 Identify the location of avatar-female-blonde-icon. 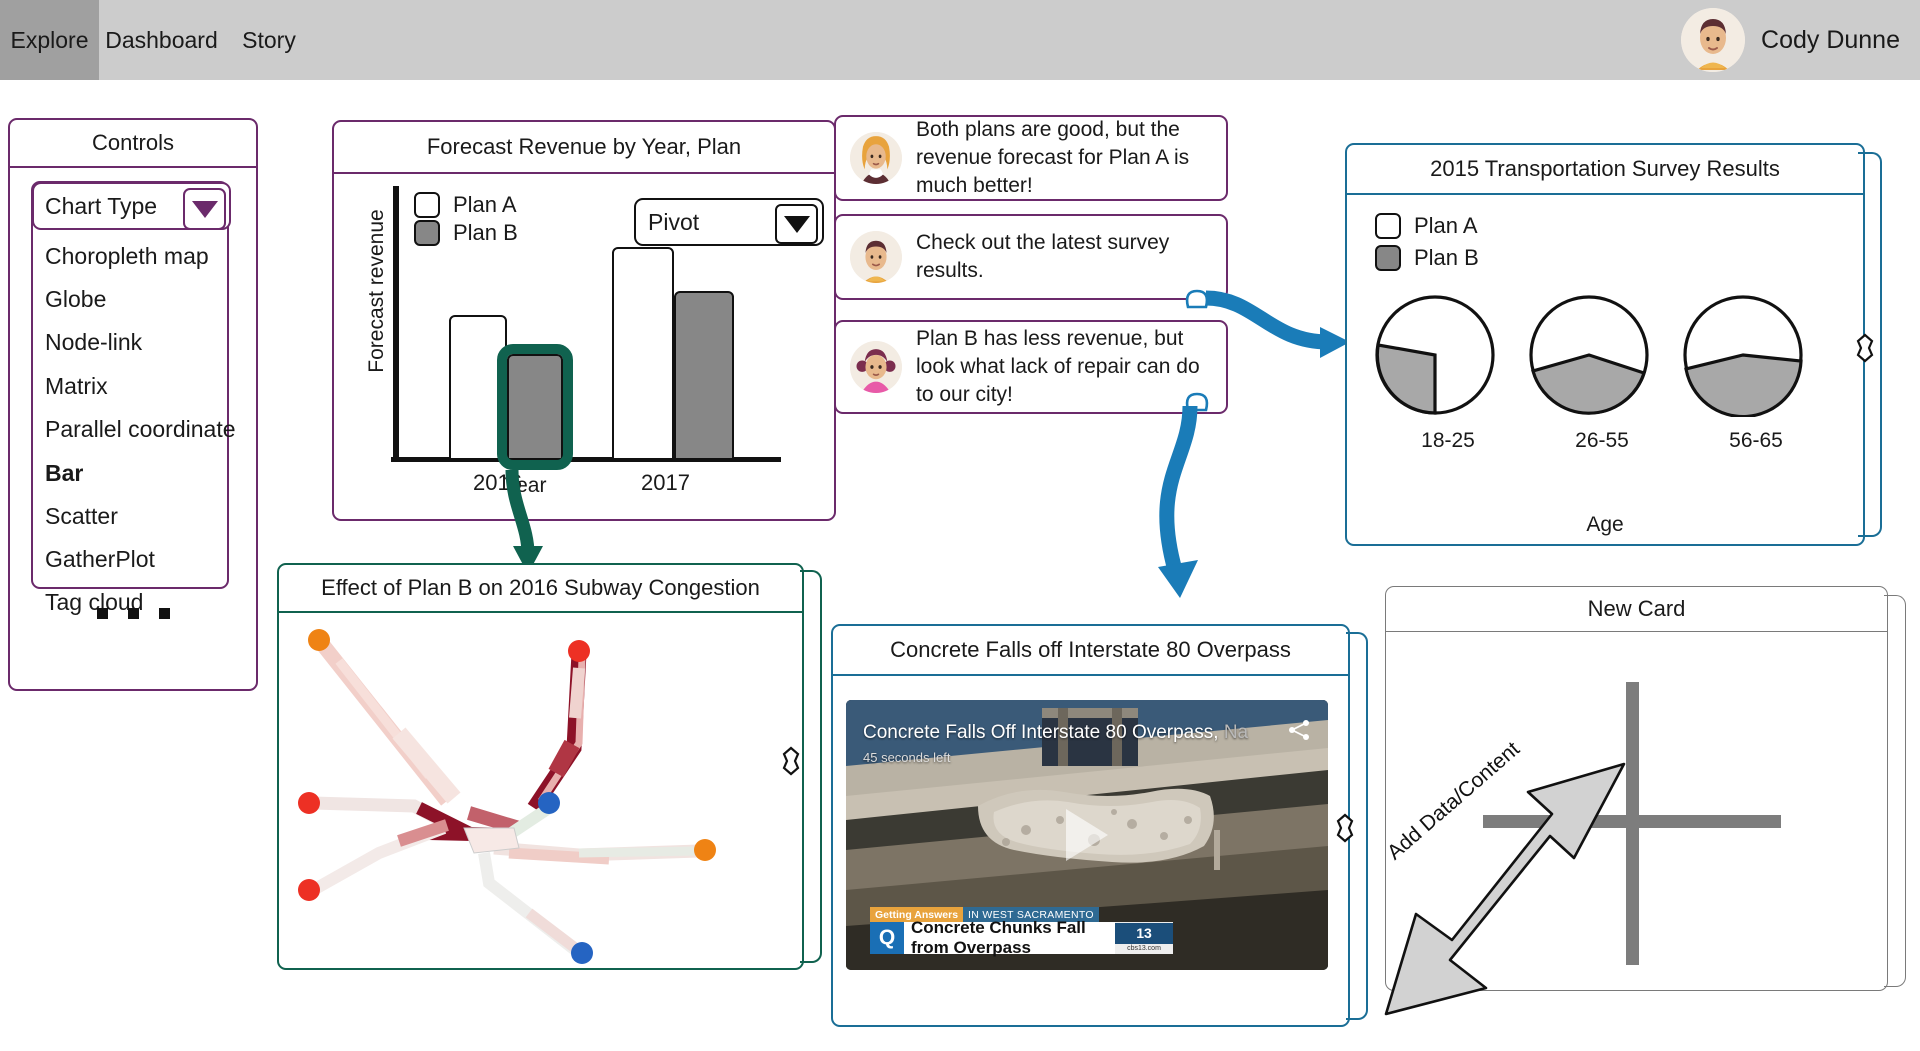
(876, 158).